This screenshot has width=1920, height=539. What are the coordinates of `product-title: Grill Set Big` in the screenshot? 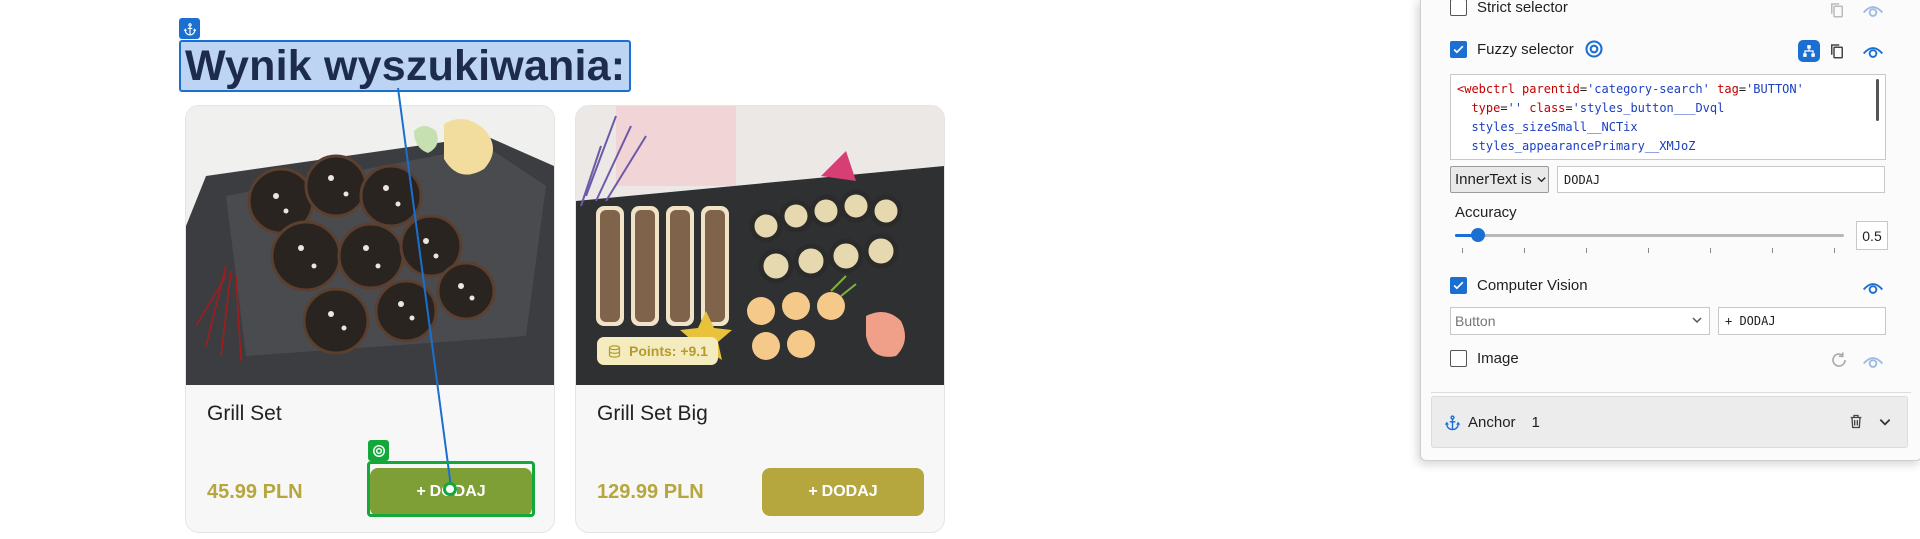 It's located at (652, 413).